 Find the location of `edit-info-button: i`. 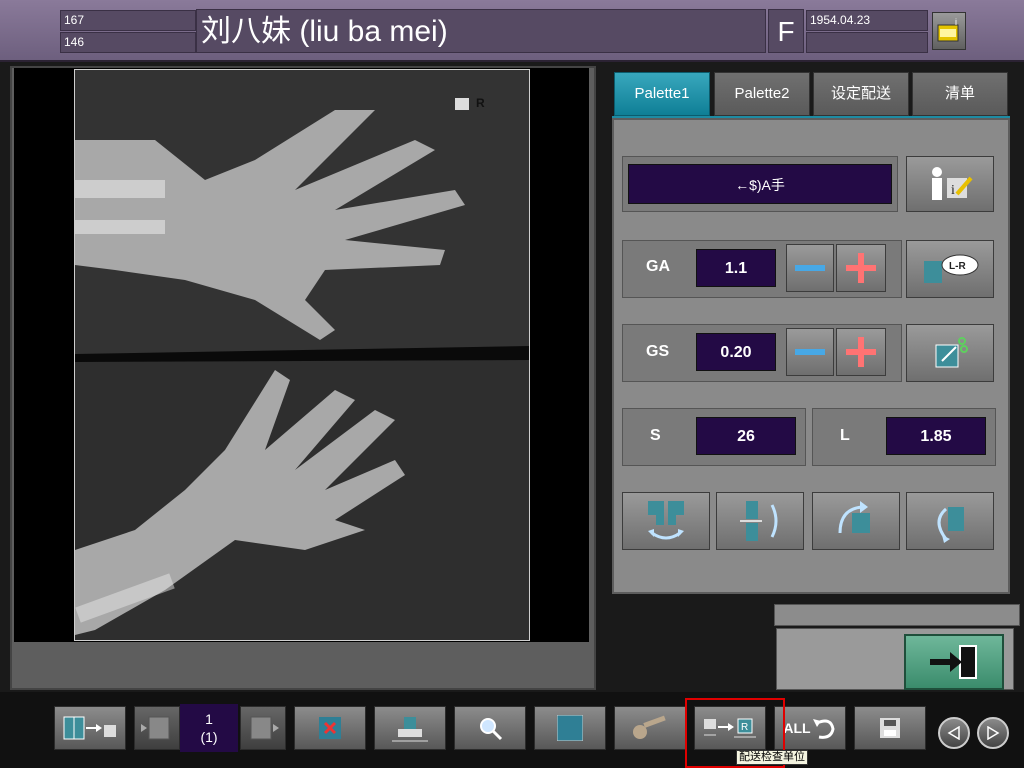

edit-info-button: i is located at coordinates (950, 184).